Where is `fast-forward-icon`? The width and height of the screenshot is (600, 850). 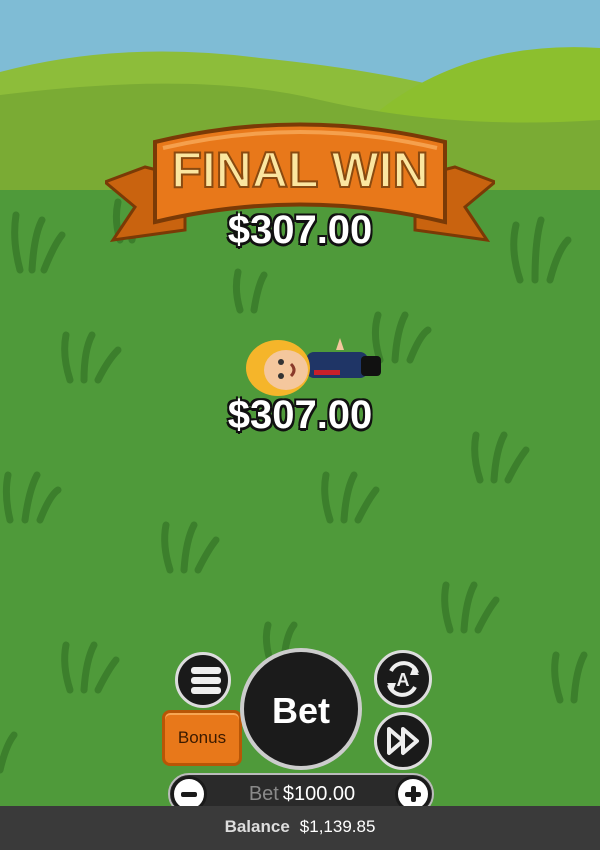 fast-forward-icon is located at coordinates (403, 741).